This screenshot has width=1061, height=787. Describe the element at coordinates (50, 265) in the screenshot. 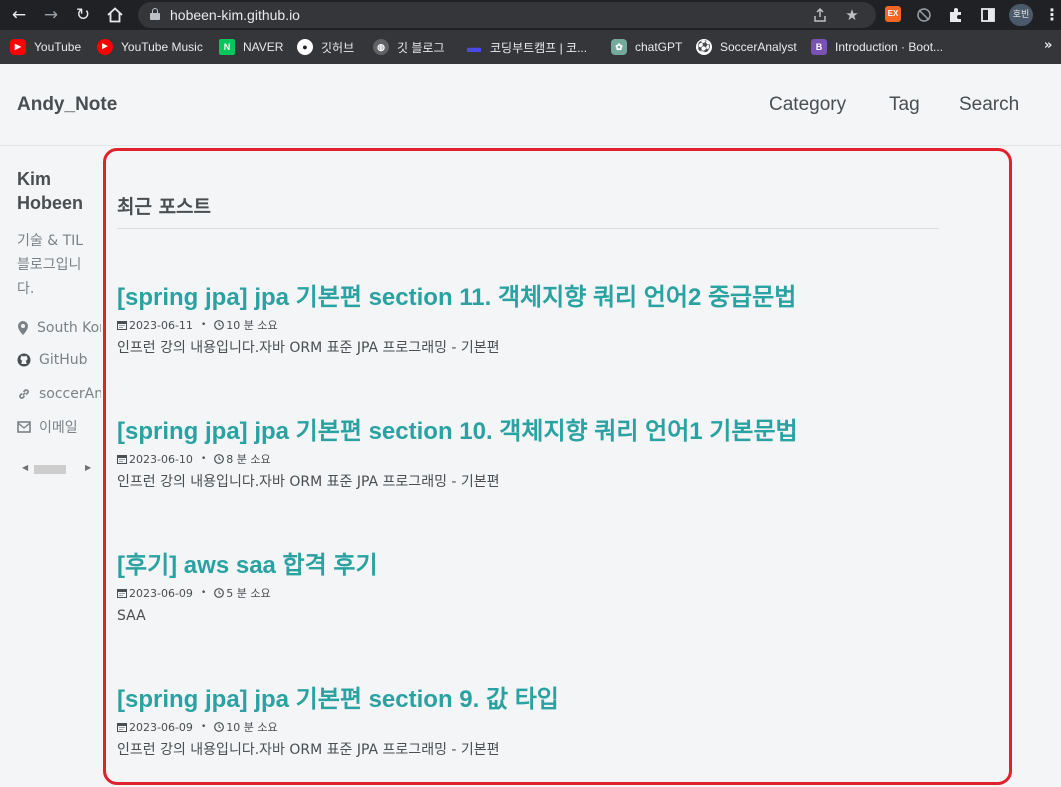

I see `author-bio: 기술 & TIL 블로그입니다.` at that location.